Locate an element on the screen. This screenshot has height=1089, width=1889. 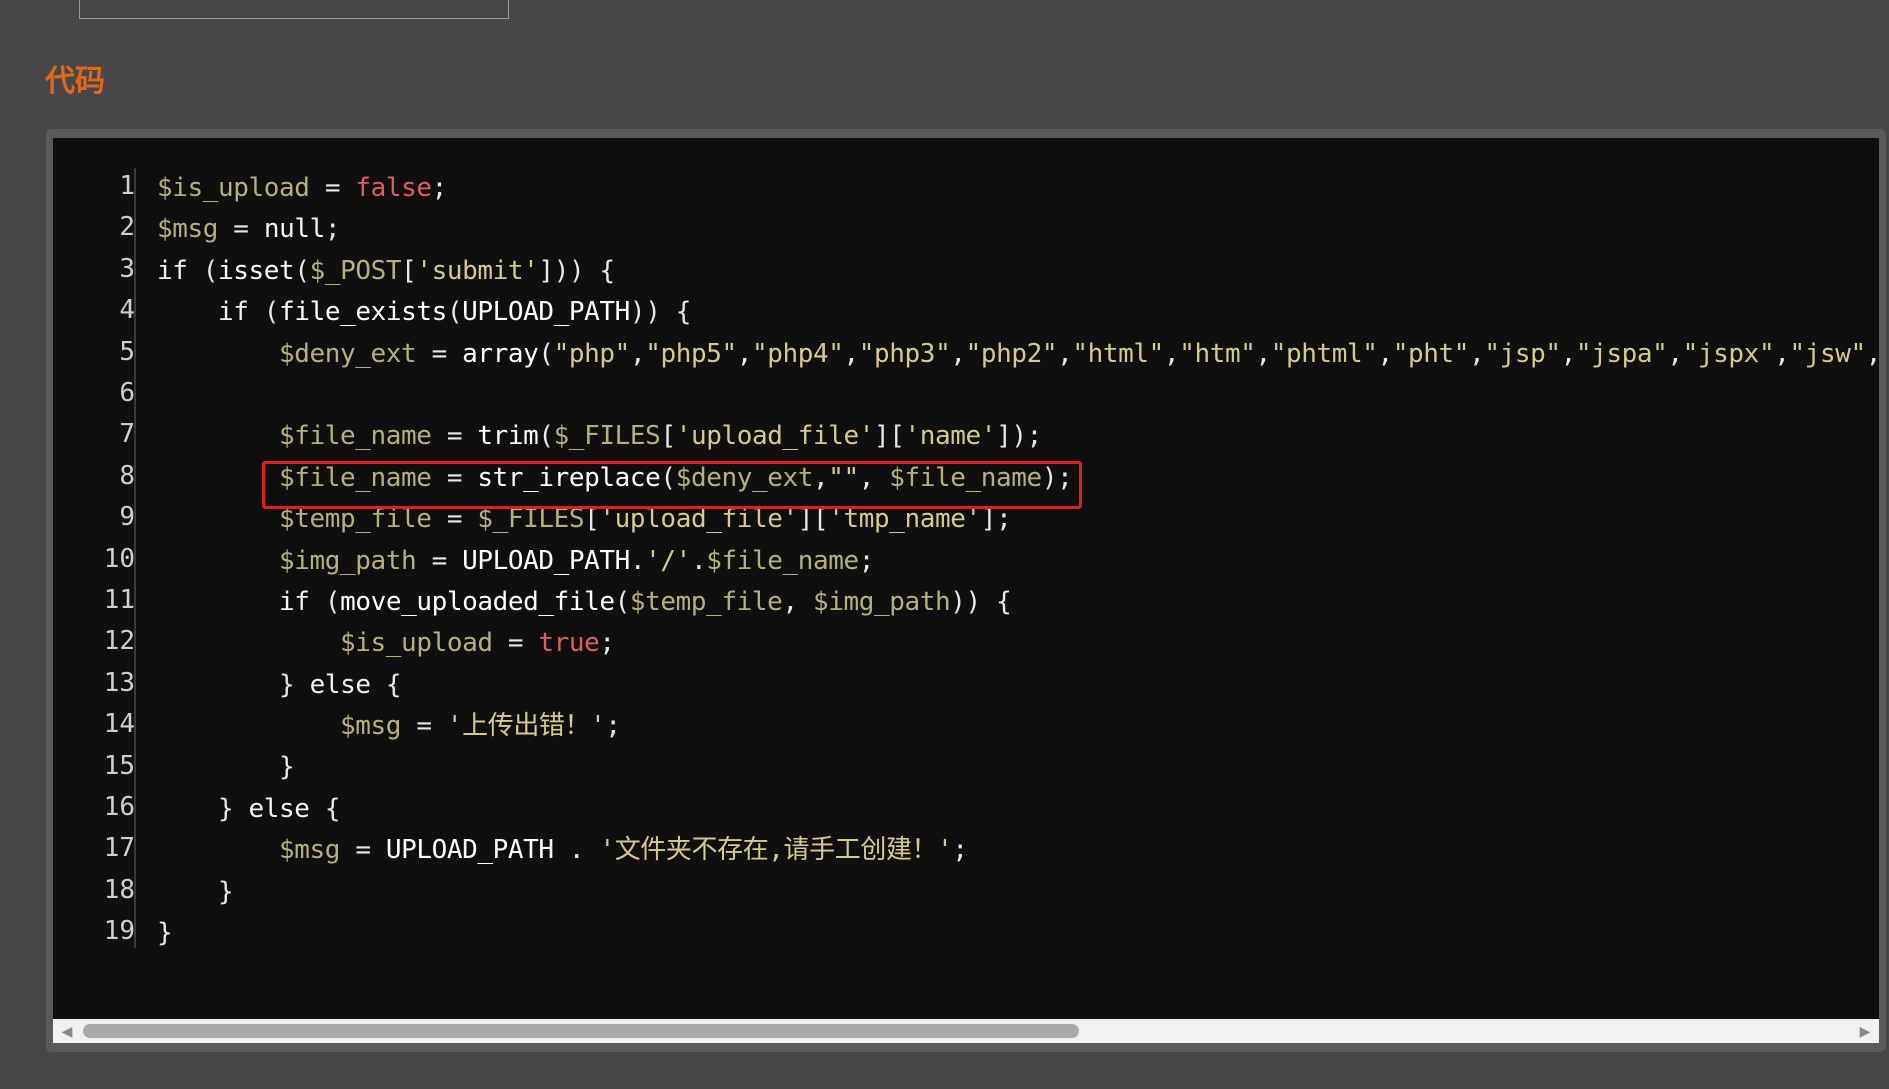
code-line: $is_upload = false; is located at coordinates (302, 188).